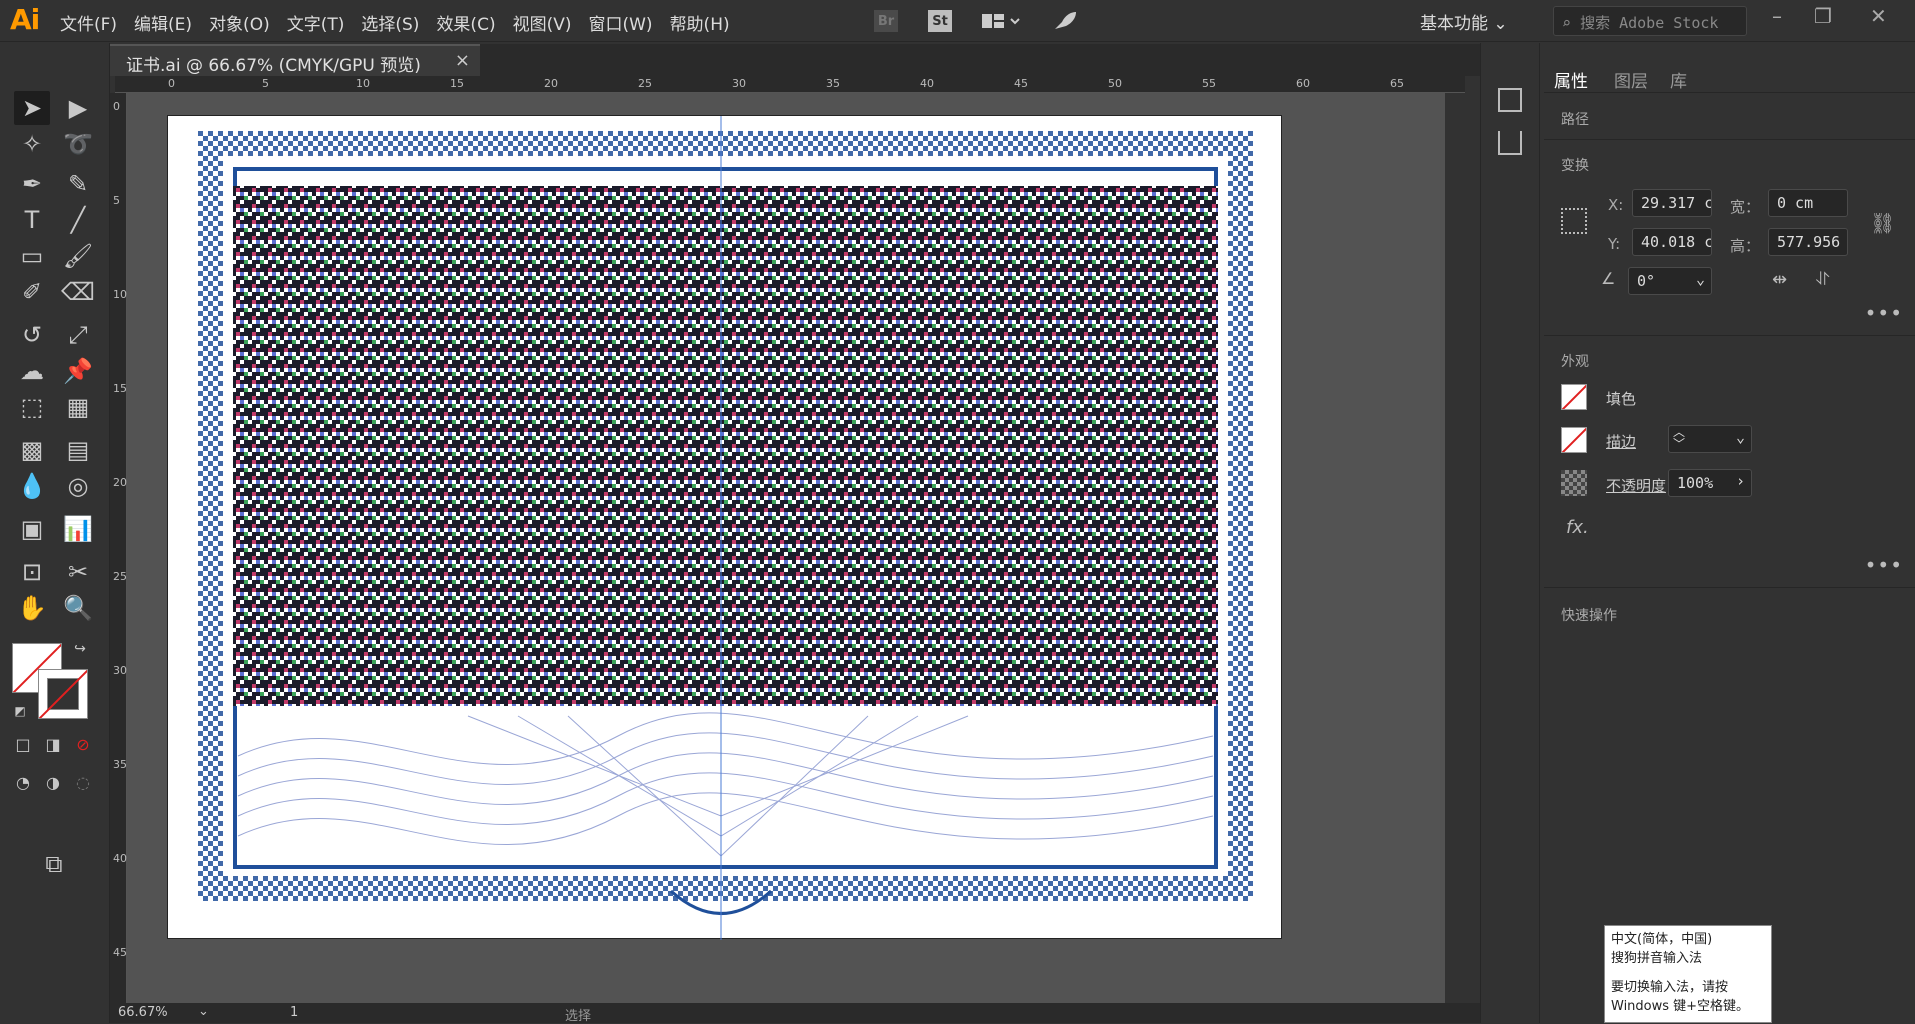  What do you see at coordinates (78, 292) in the screenshot?
I see `eraser-tool: ⌫` at bounding box center [78, 292].